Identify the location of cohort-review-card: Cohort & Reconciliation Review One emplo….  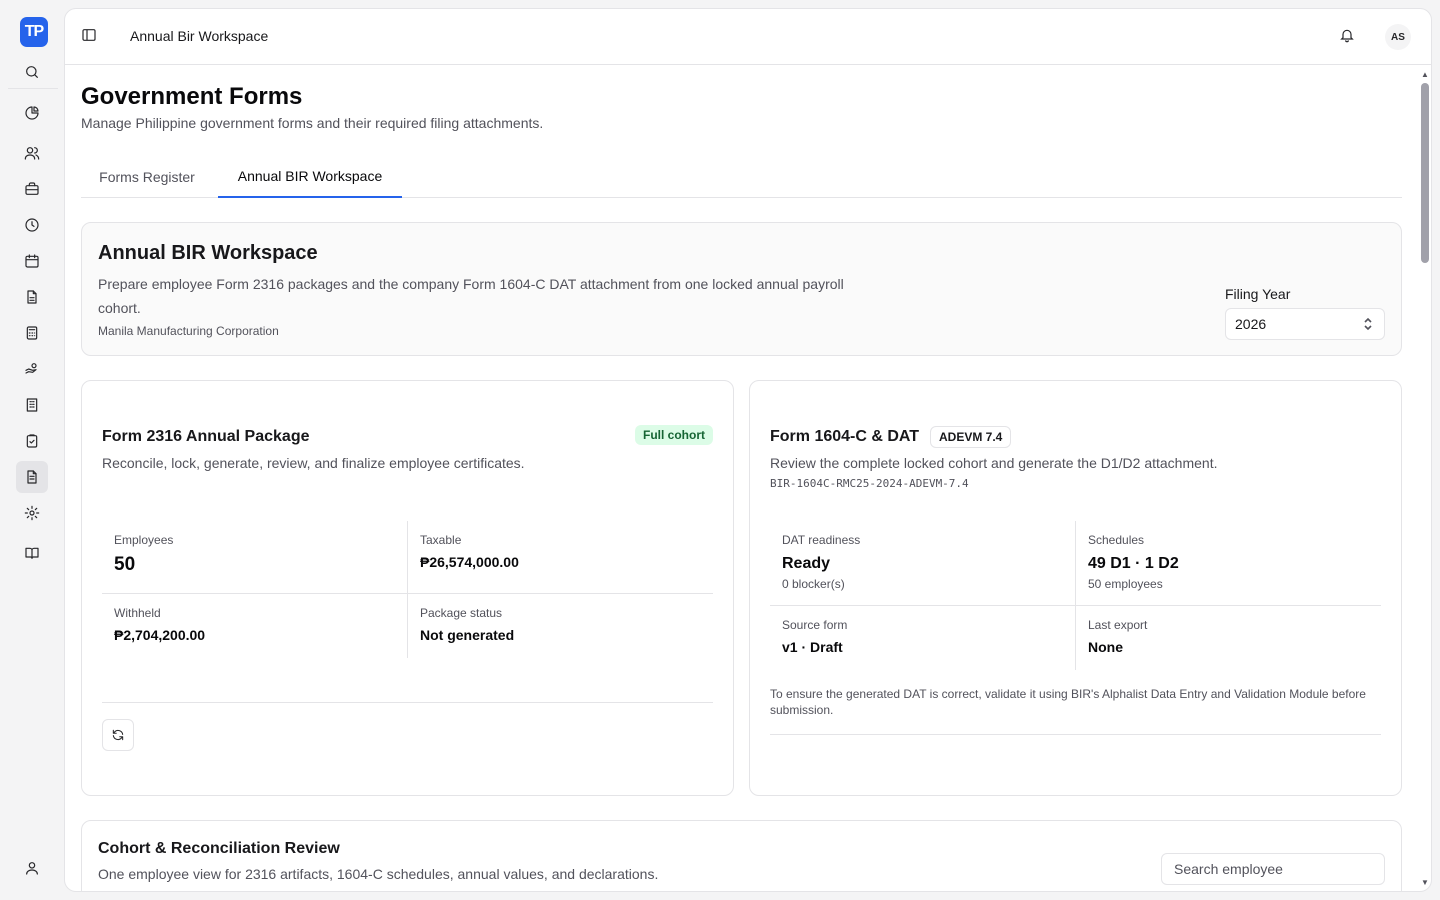
(741, 855).